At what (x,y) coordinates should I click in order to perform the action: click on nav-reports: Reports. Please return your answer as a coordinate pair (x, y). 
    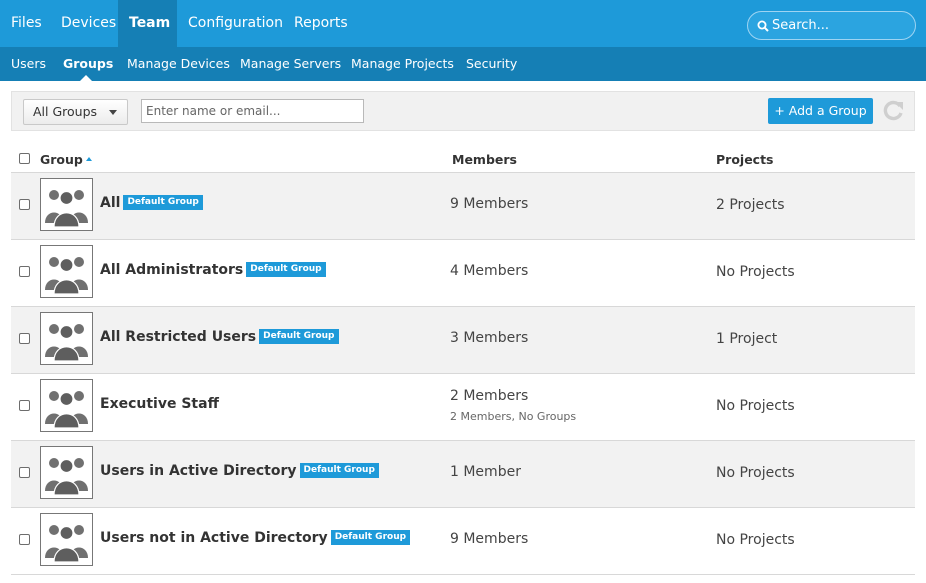
    Looking at the image, I should click on (321, 23).